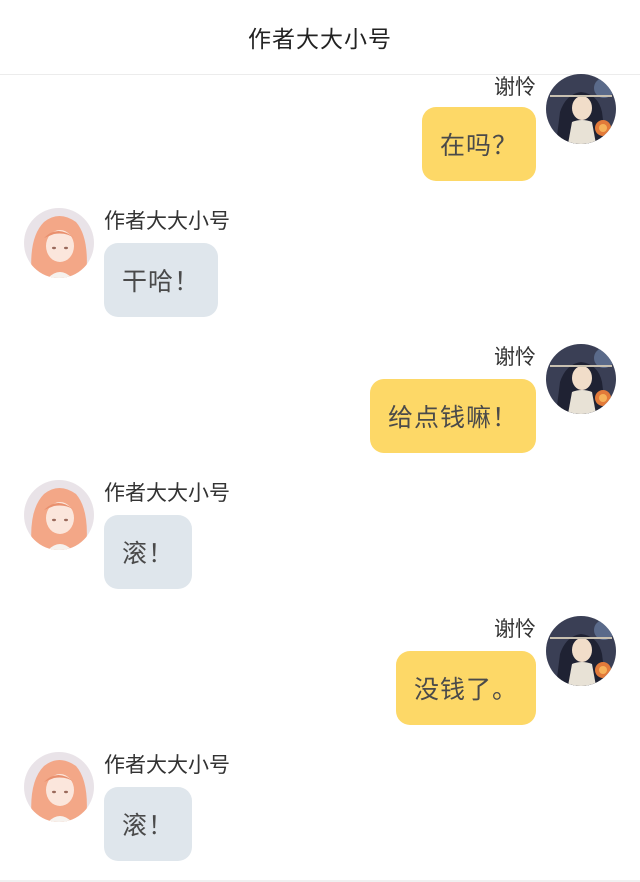  What do you see at coordinates (320, 268) in the screenshot?
I see `message-row: 作者大大小号 干哈！` at bounding box center [320, 268].